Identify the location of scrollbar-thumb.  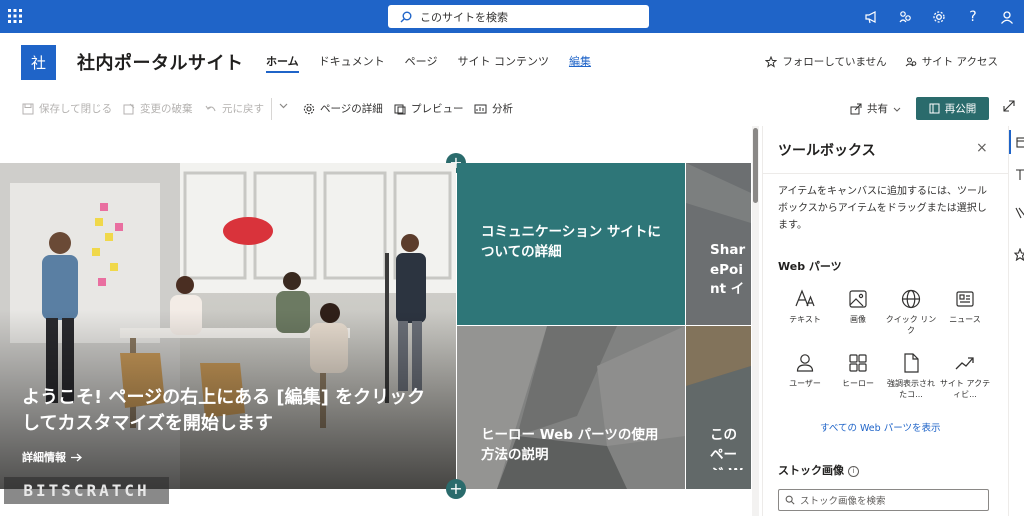
(755, 165).